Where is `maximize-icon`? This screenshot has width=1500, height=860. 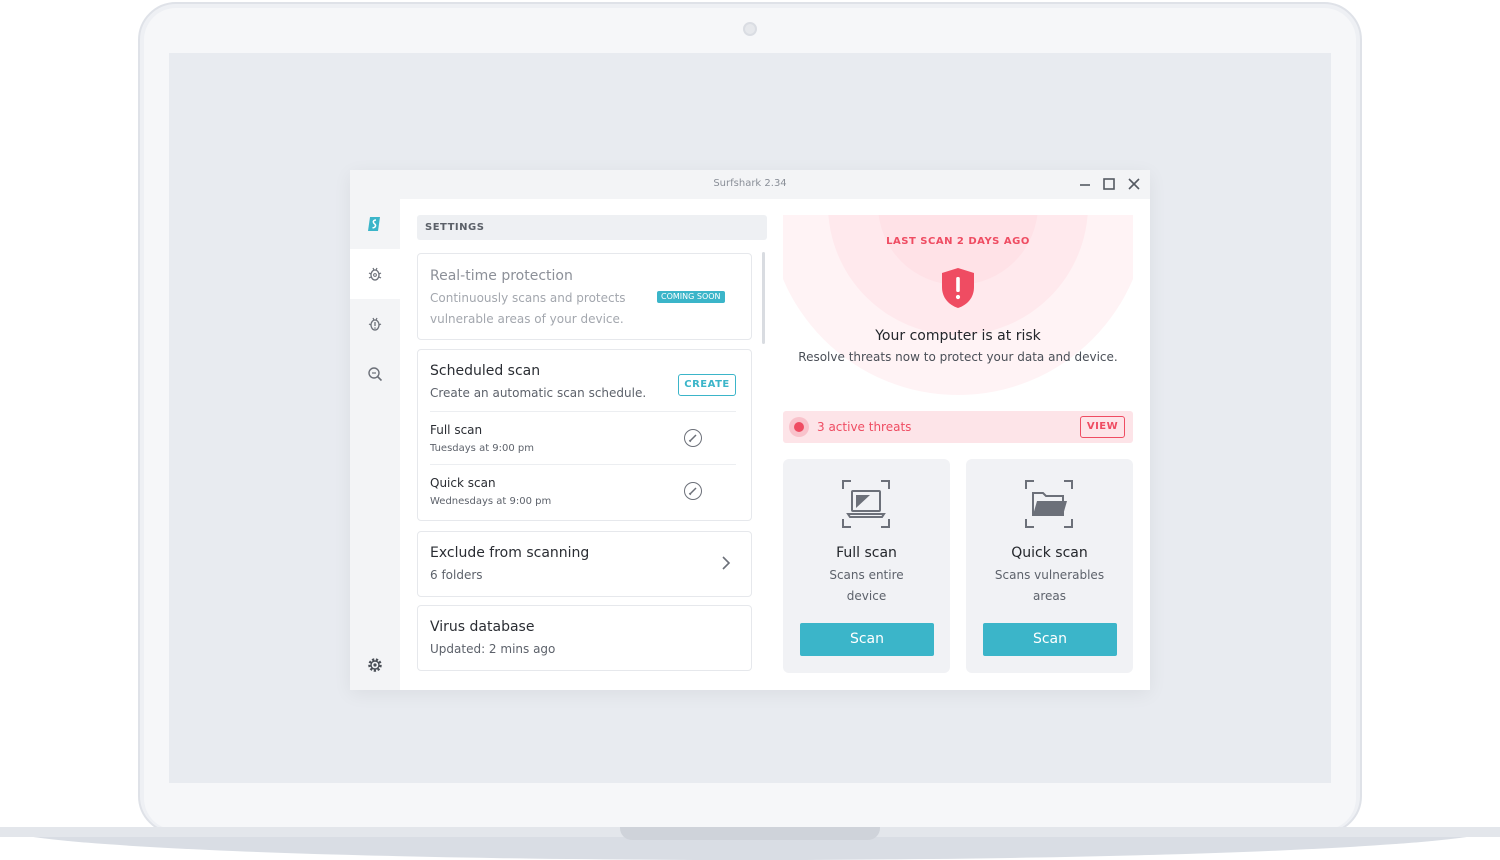
maximize-icon is located at coordinates (1109, 184).